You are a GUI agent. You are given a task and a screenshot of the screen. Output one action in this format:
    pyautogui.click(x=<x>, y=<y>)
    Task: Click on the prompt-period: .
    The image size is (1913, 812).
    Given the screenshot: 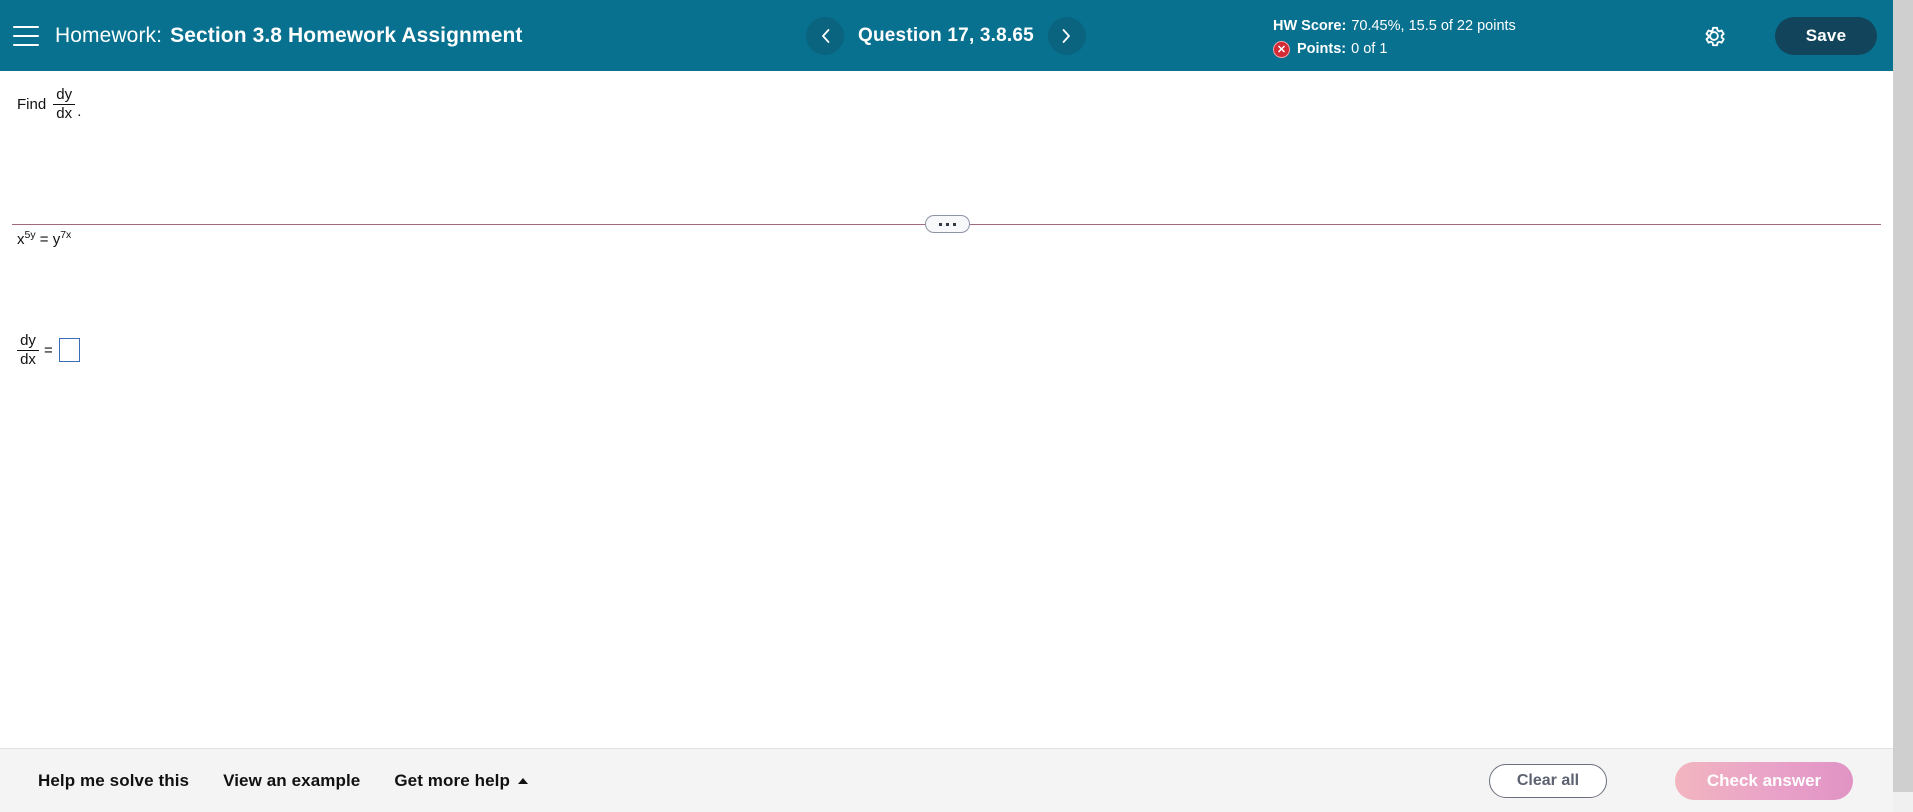 What is the action you would take?
    pyautogui.click(x=79, y=111)
    